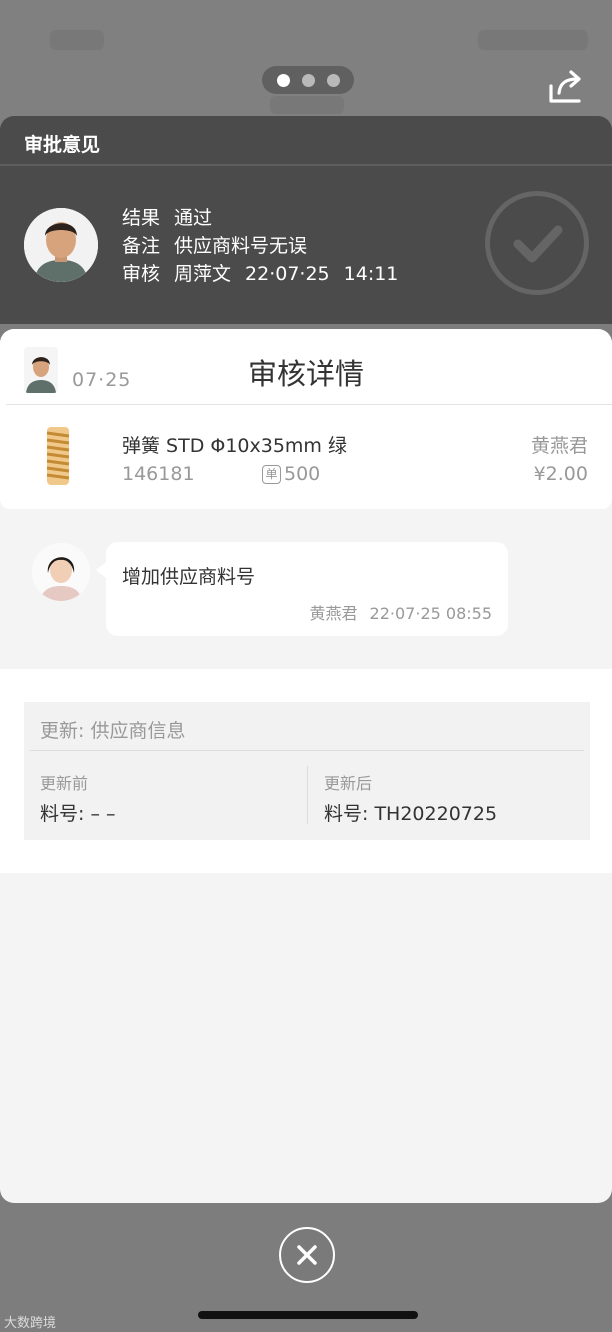  What do you see at coordinates (307, 795) in the screenshot?
I see `update-column-separator` at bounding box center [307, 795].